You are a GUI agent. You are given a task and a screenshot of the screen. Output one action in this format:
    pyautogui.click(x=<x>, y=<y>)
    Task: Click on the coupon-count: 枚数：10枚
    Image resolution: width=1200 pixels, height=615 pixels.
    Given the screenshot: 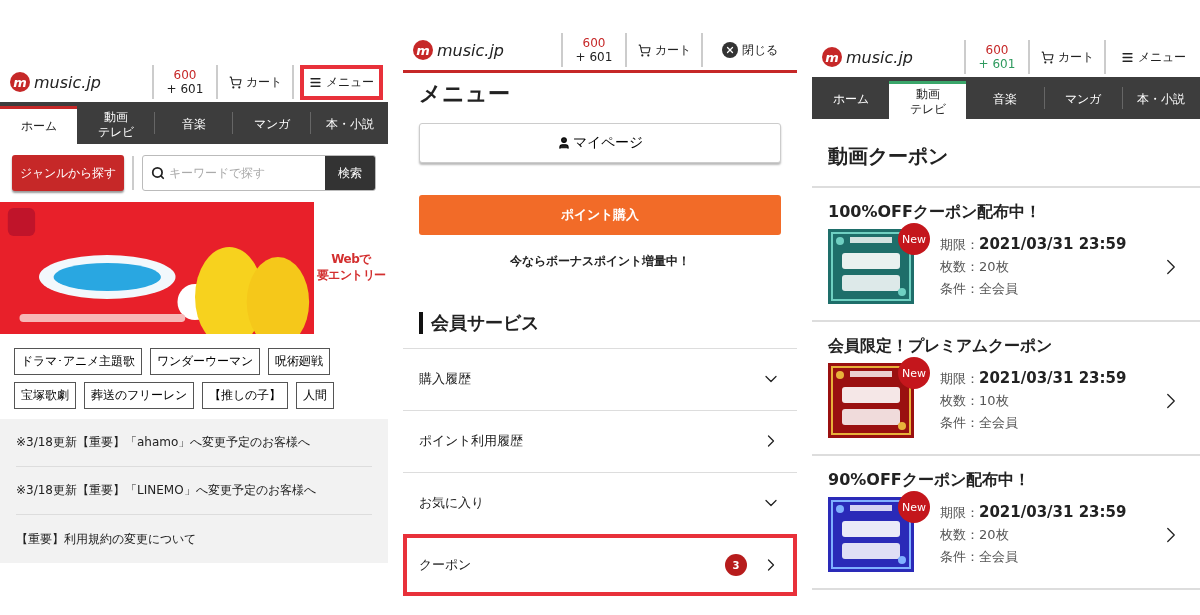 What is the action you would take?
    pyautogui.click(x=975, y=401)
    